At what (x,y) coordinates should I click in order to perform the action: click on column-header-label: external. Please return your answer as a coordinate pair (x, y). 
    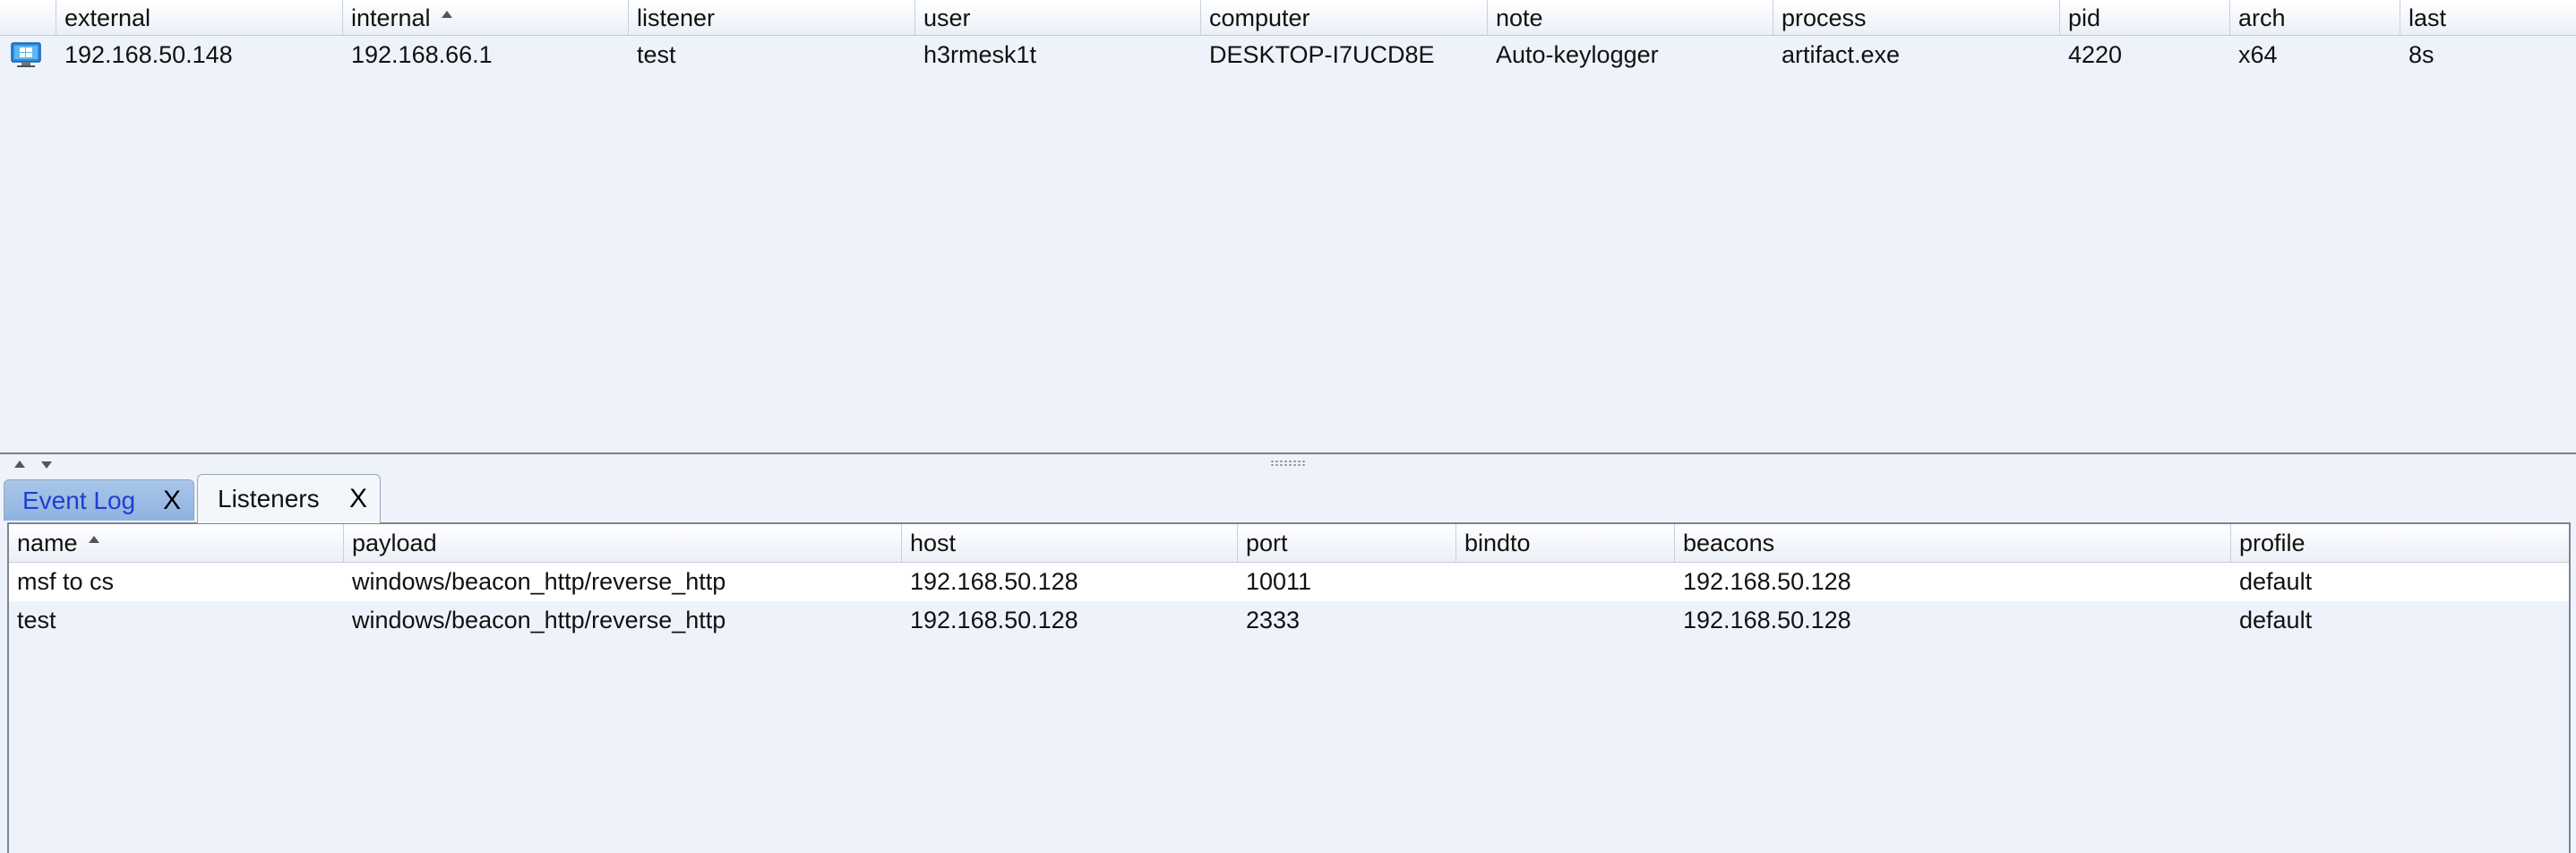
    Looking at the image, I should click on (107, 17).